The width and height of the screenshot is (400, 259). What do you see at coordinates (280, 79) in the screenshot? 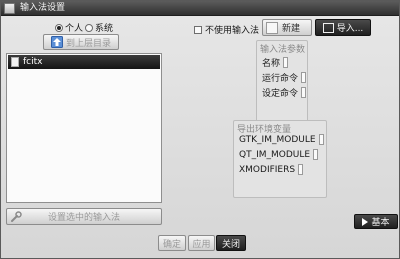
I see `param-run-command-label: 运行命令` at bounding box center [280, 79].